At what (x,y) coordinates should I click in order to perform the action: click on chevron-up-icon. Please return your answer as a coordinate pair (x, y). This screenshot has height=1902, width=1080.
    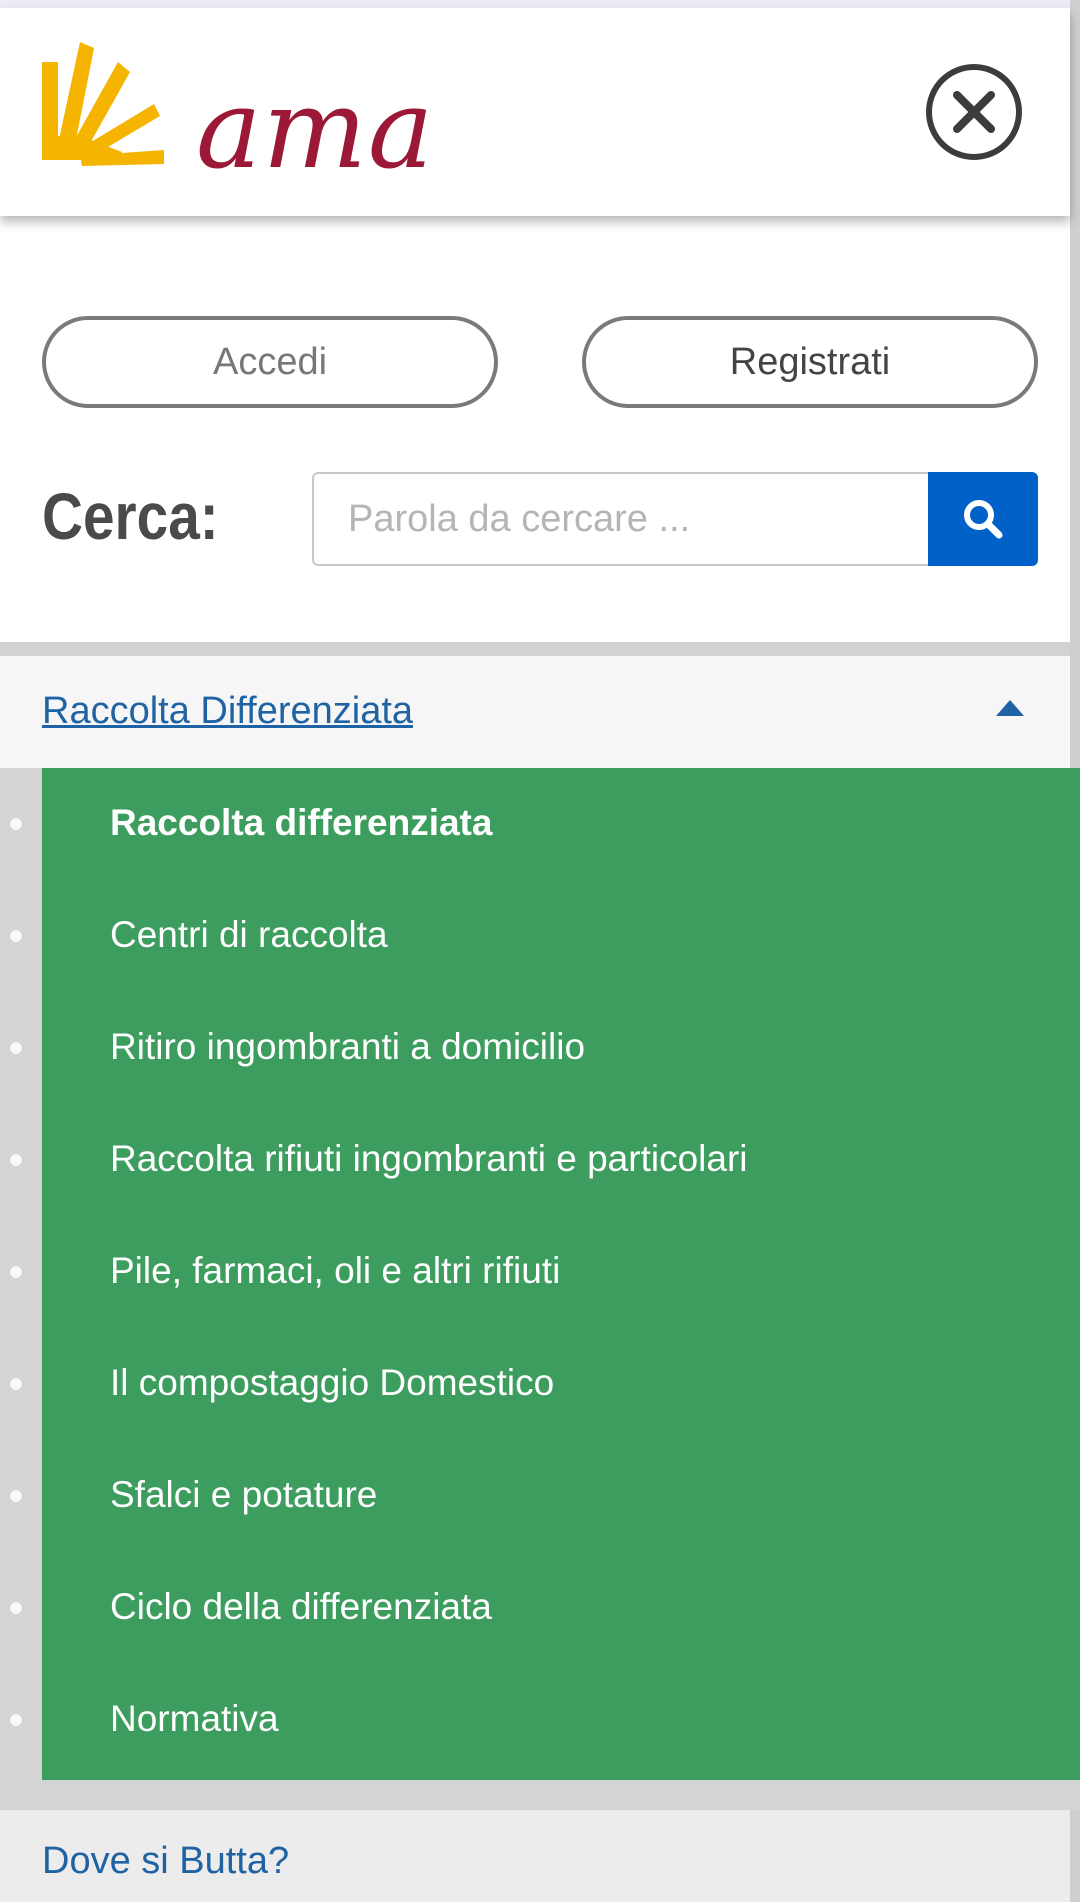
    Looking at the image, I should click on (1010, 707).